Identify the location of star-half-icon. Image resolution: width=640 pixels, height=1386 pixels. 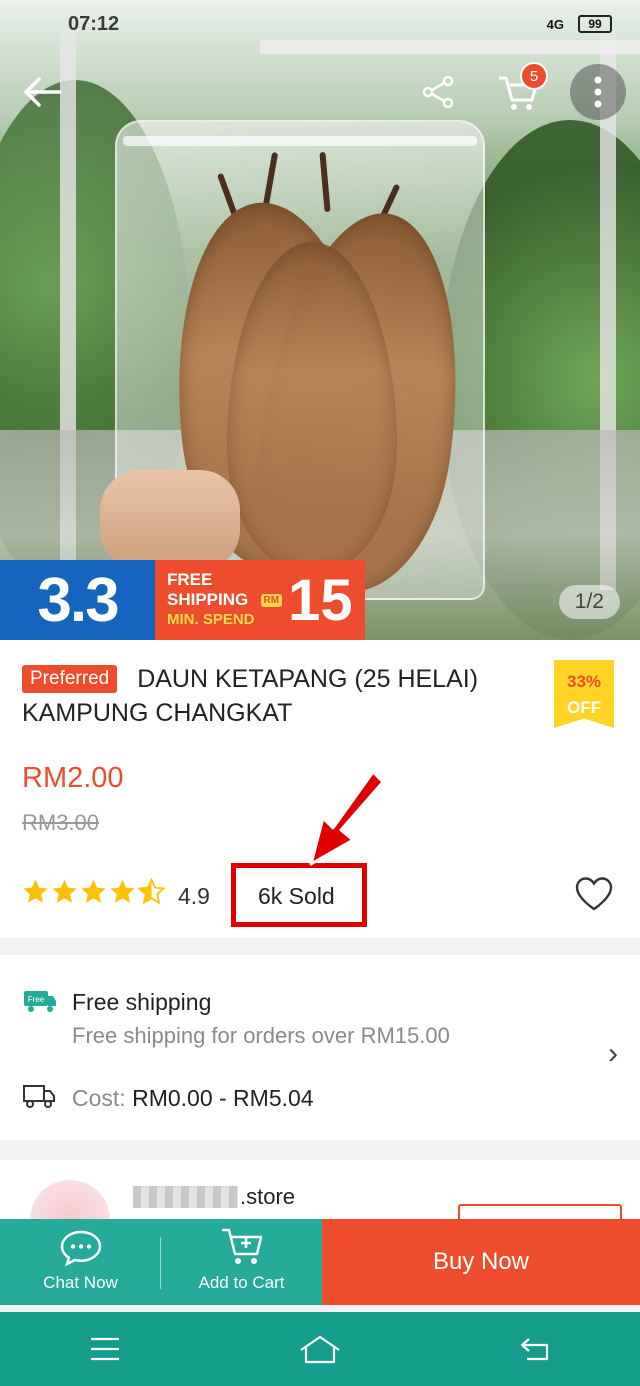
(151, 891).